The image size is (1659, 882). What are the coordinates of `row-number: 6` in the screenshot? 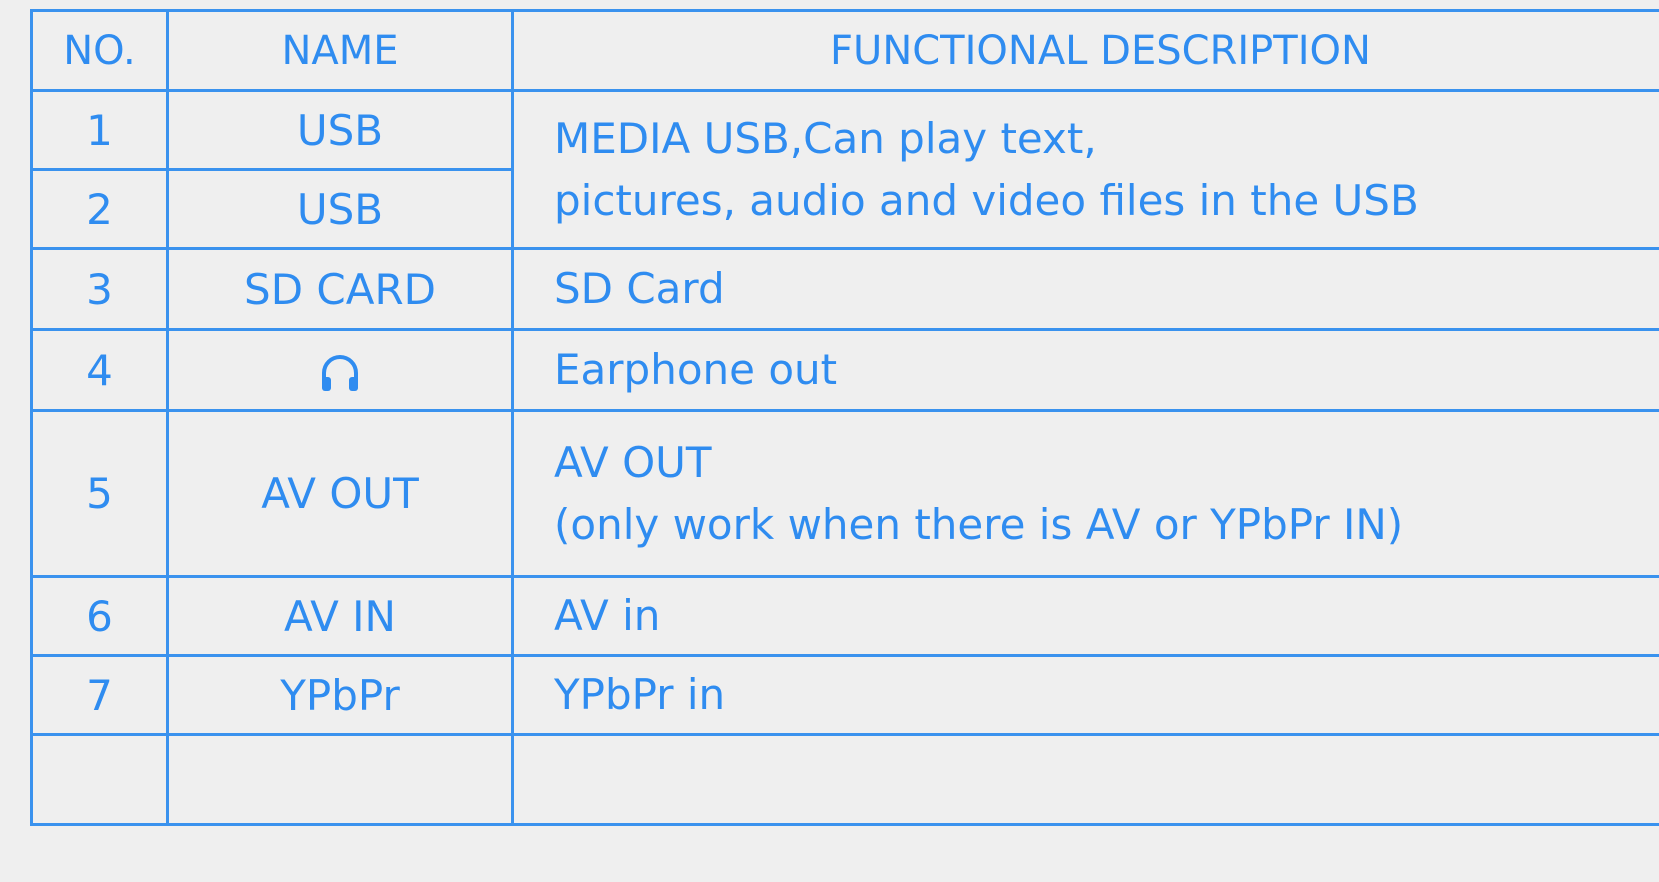 It's located at (99, 616).